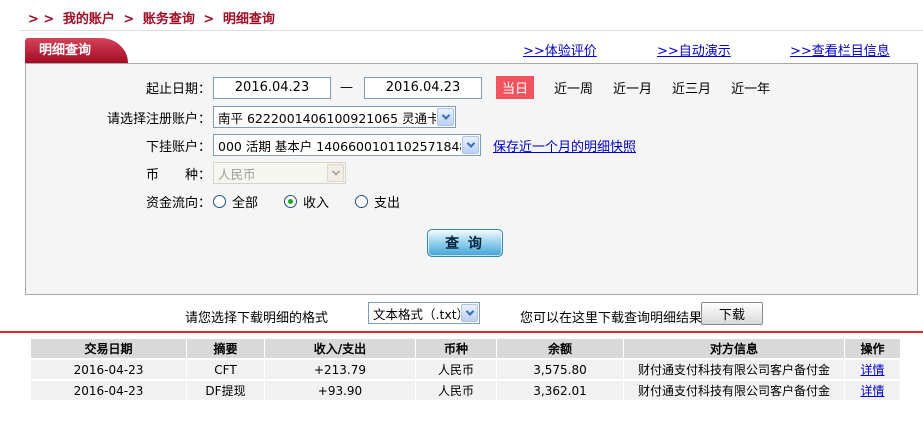  I want to click on col-header-counterparty: 对方信息, so click(734, 348).